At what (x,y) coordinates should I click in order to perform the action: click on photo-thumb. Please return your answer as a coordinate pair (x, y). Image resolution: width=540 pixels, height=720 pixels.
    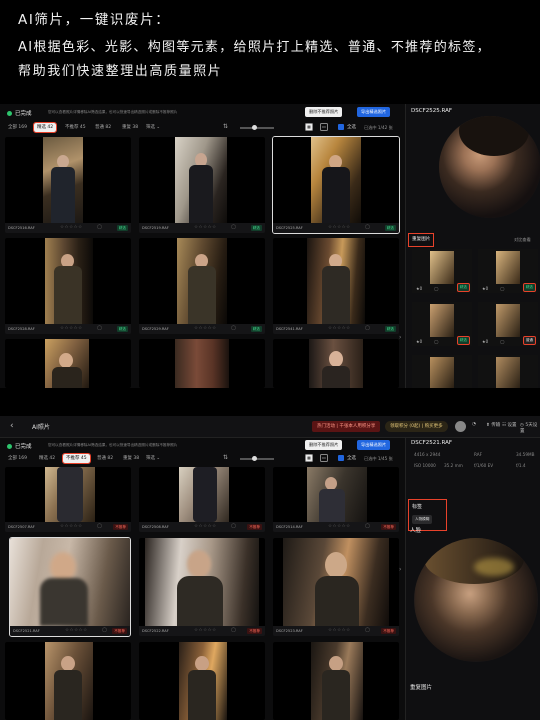
    Looking at the image, I should click on (202, 681).